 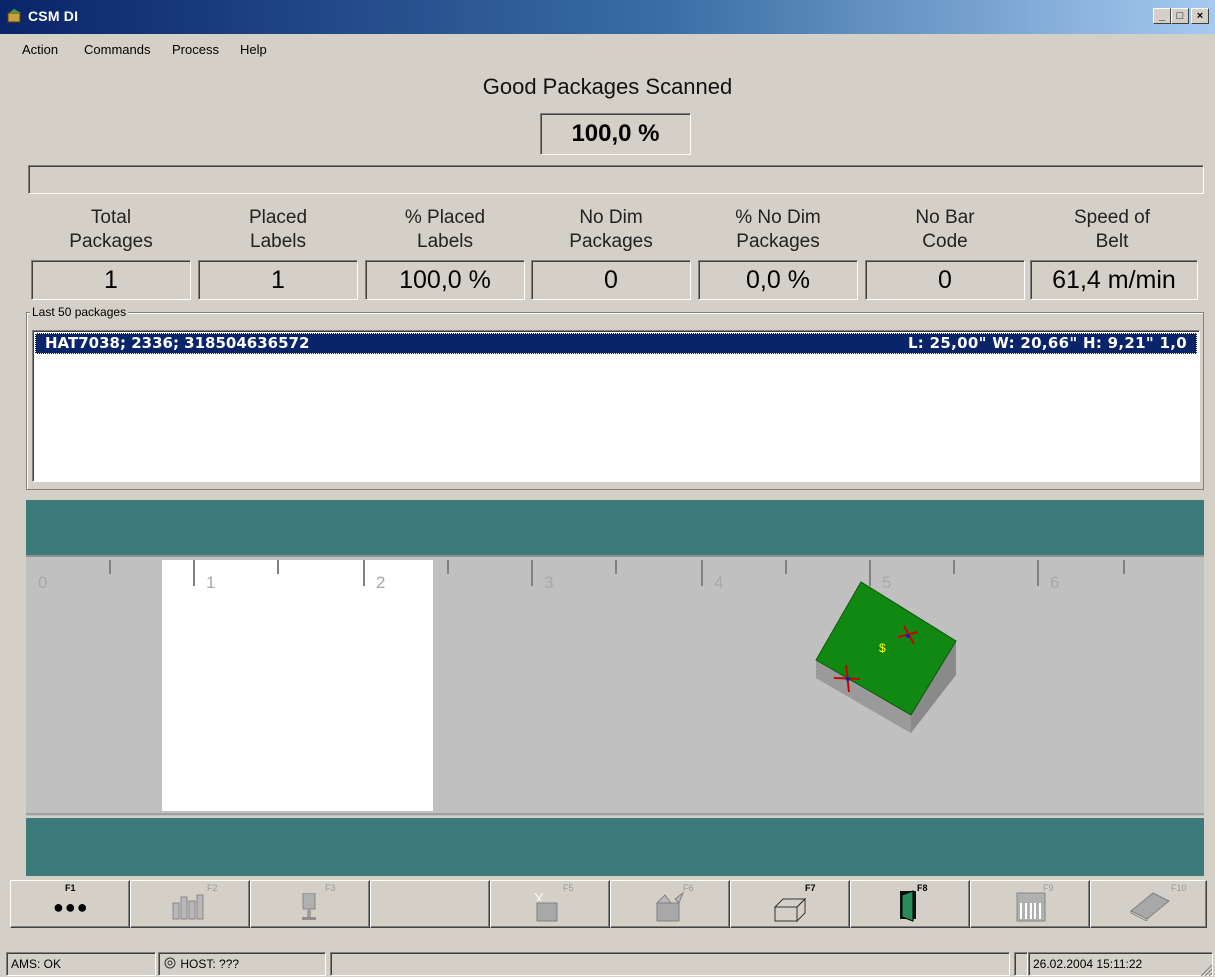 I want to click on f5-button: F5, so click(x=550, y=904).